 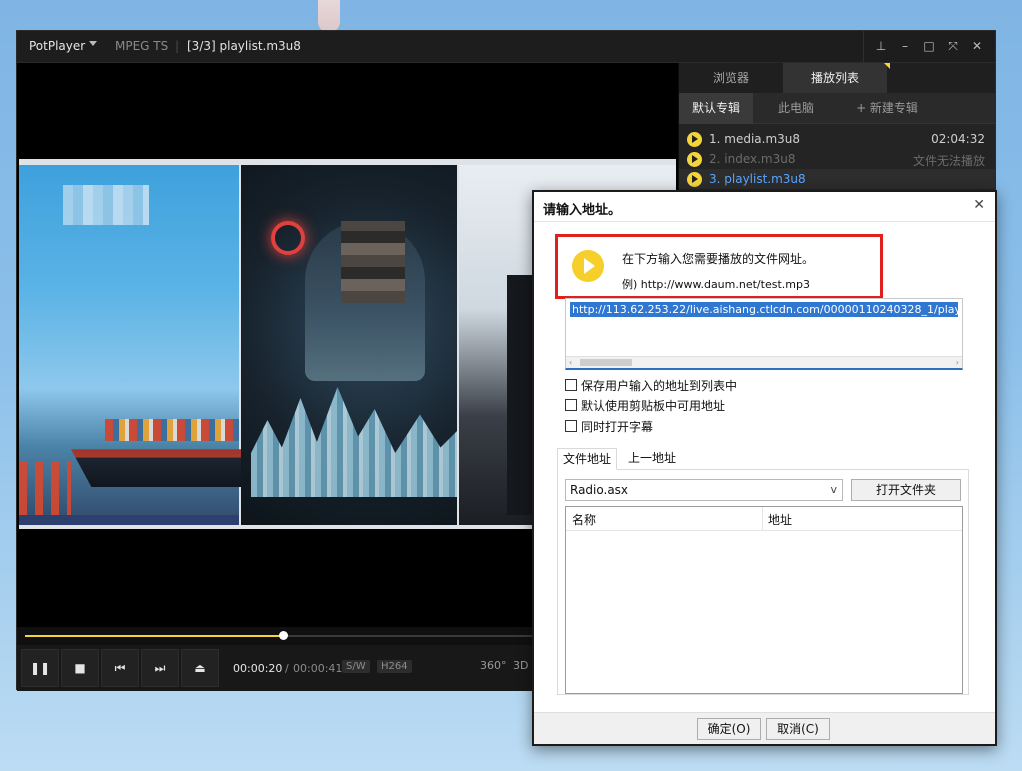 I want to click on holographic-city, so click(x=354, y=442).